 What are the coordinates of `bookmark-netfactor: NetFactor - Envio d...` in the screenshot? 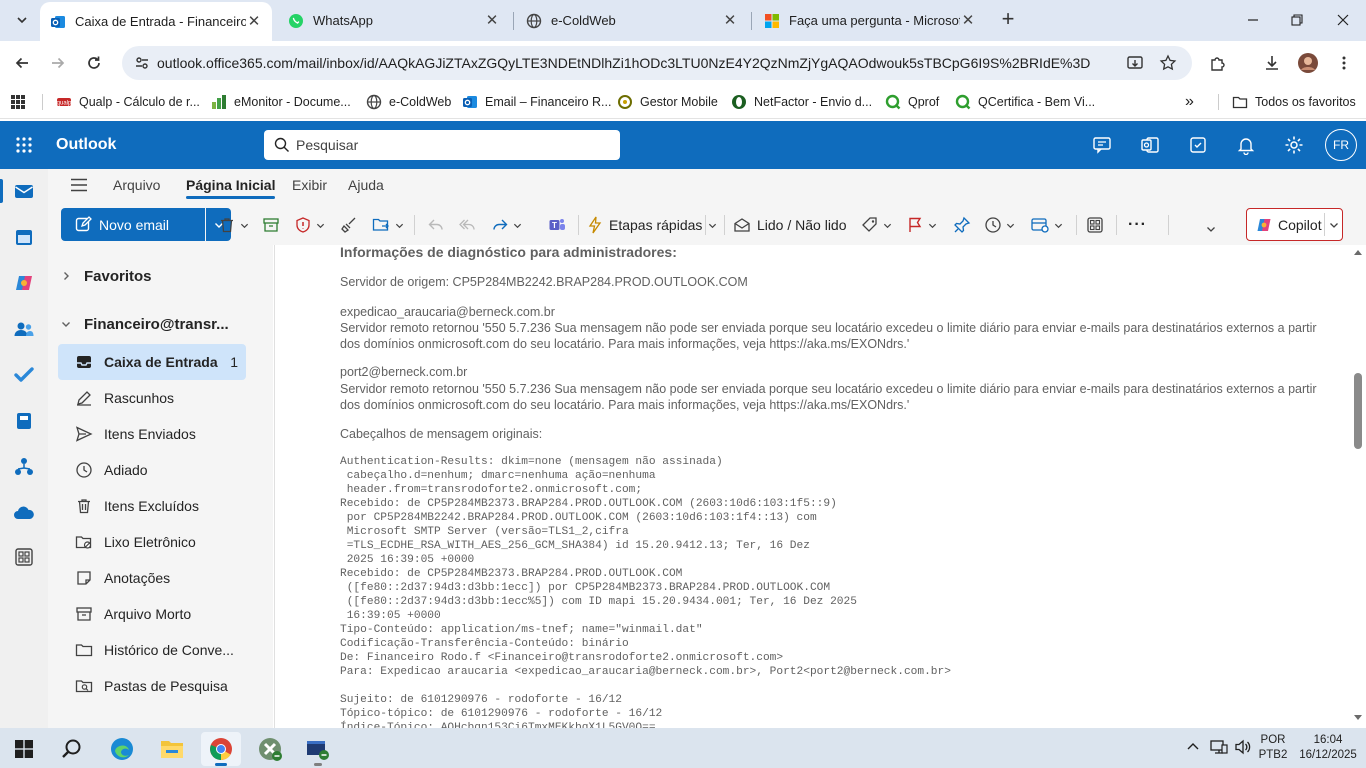 It's located at (801, 102).